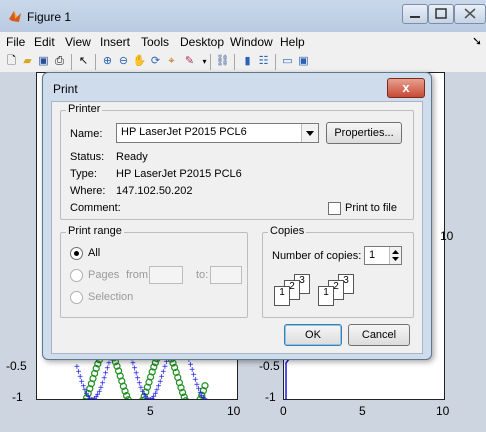 Image resolution: width=486 pixels, height=432 pixels. Describe the element at coordinates (27, 61) in the screenshot. I see `open-file-icon: ▰` at that location.